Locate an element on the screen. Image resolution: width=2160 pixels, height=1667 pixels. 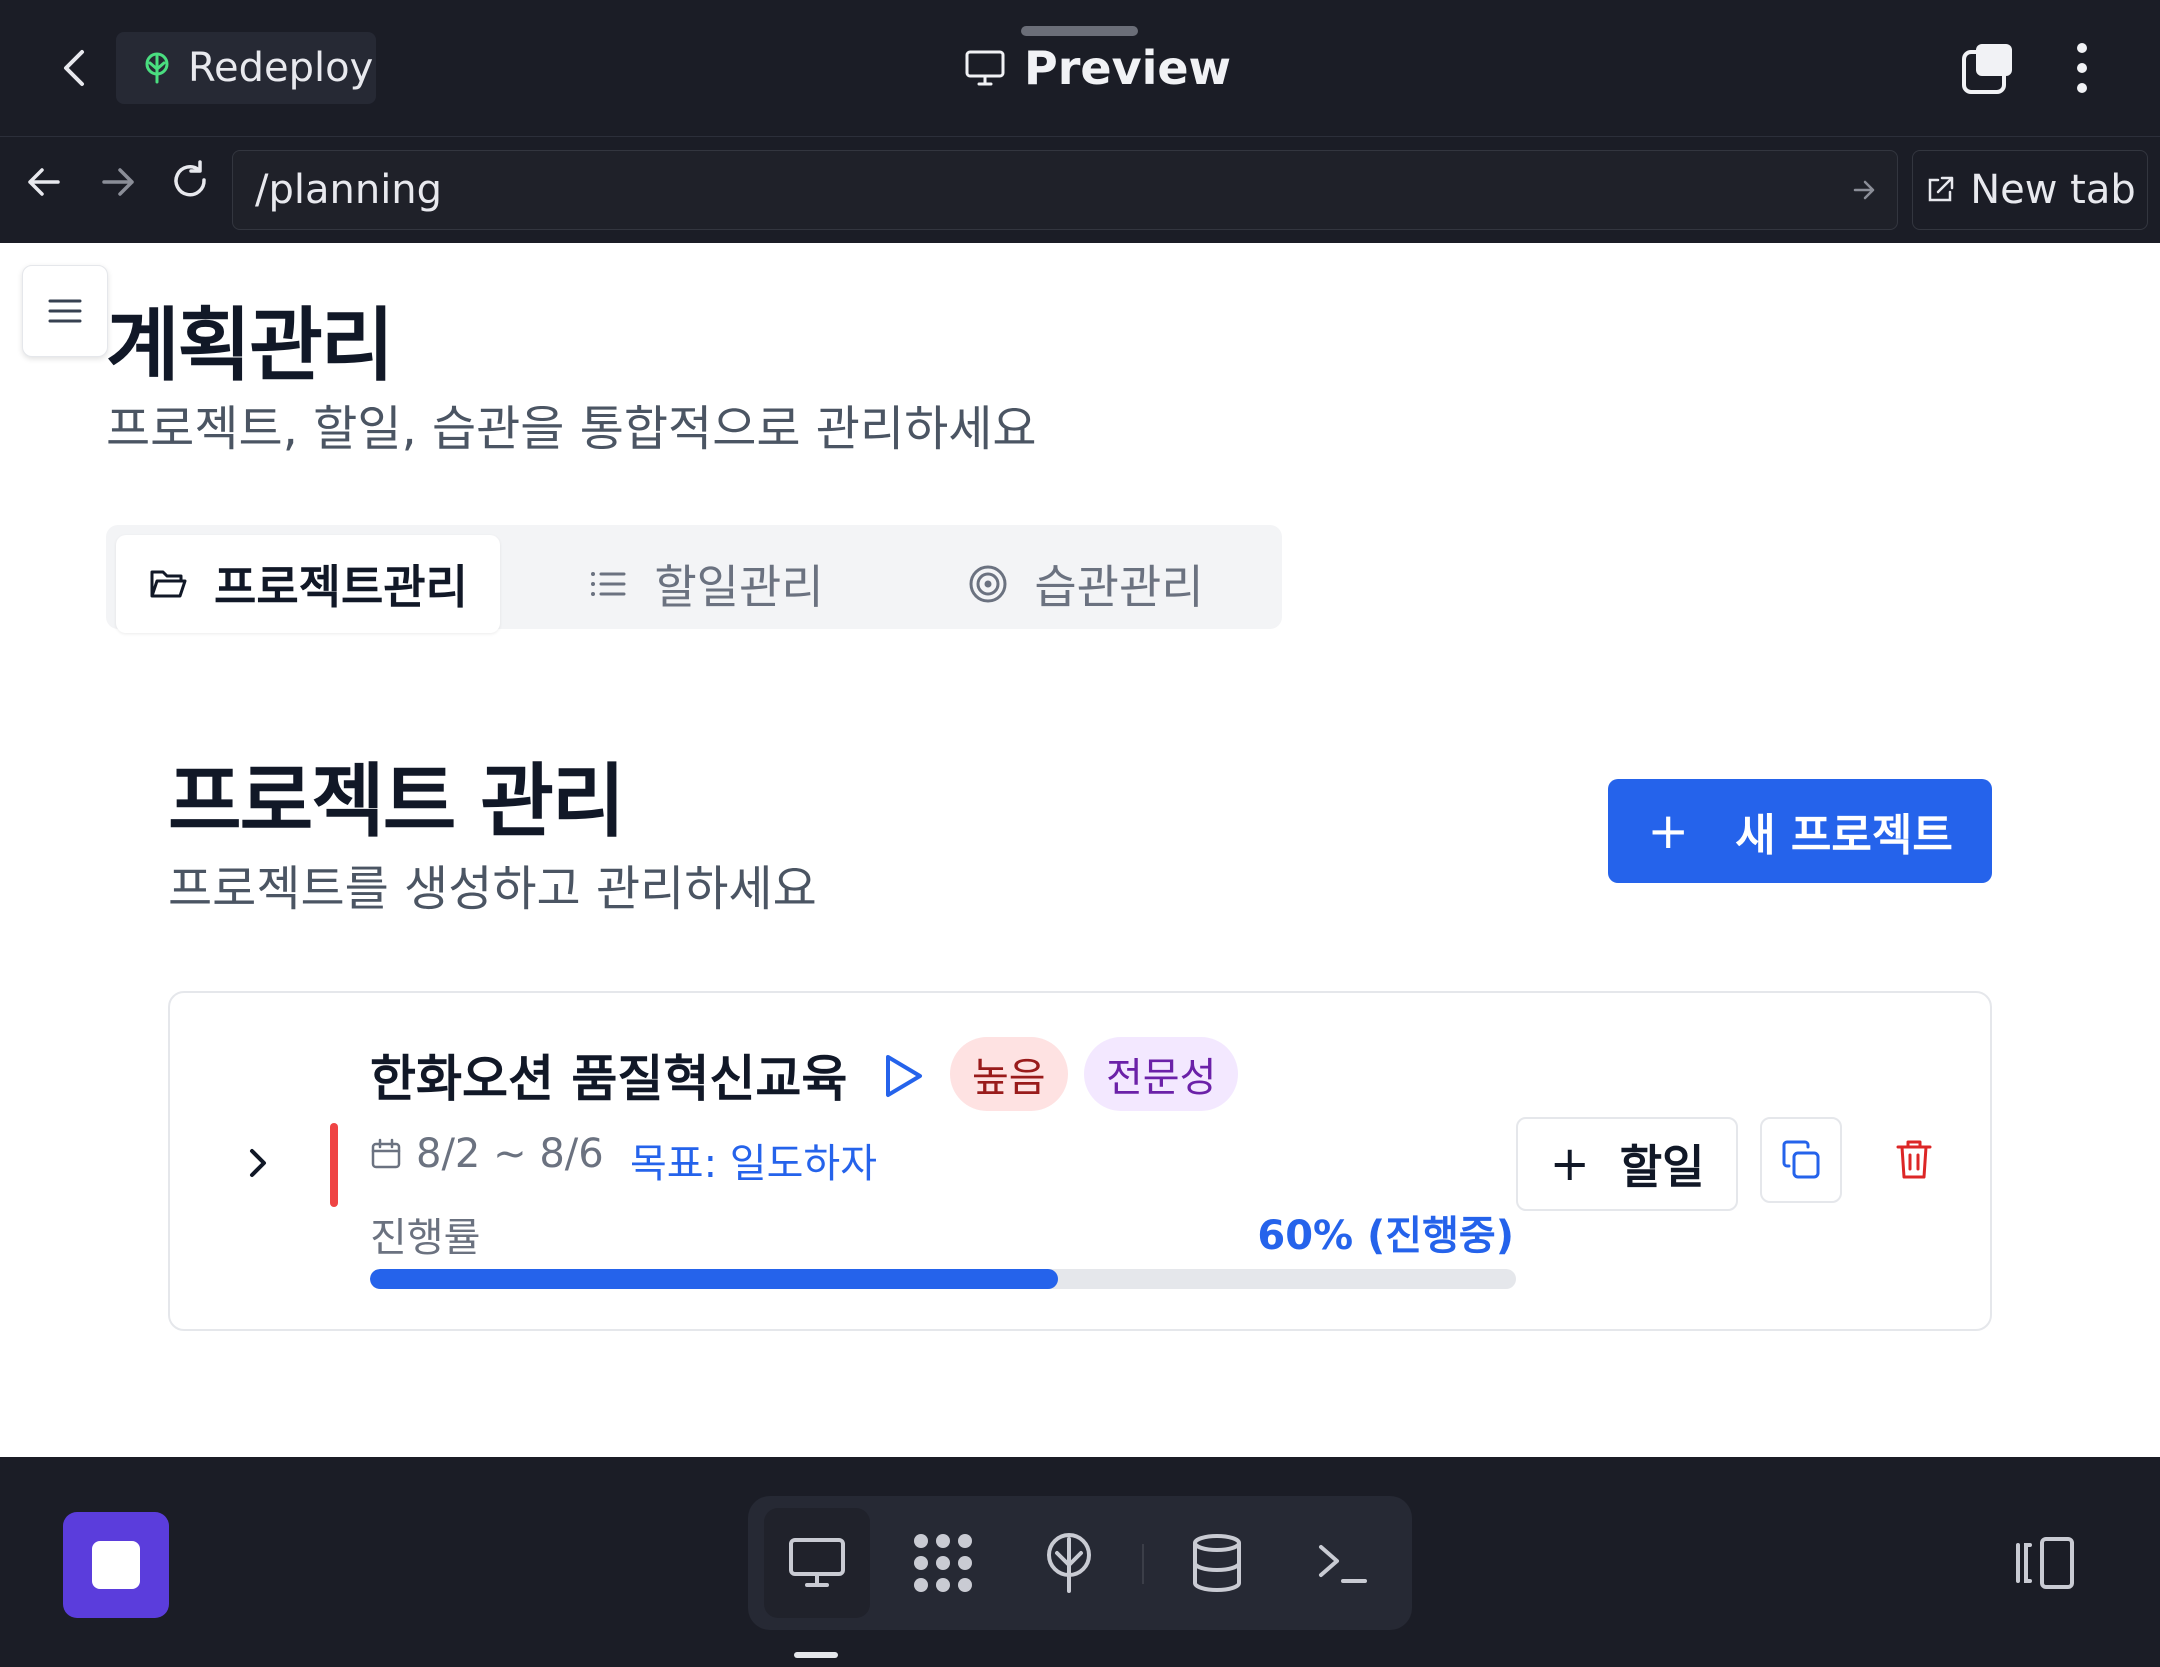
tab-habits: 습관관리 is located at coordinates (1086, 584).